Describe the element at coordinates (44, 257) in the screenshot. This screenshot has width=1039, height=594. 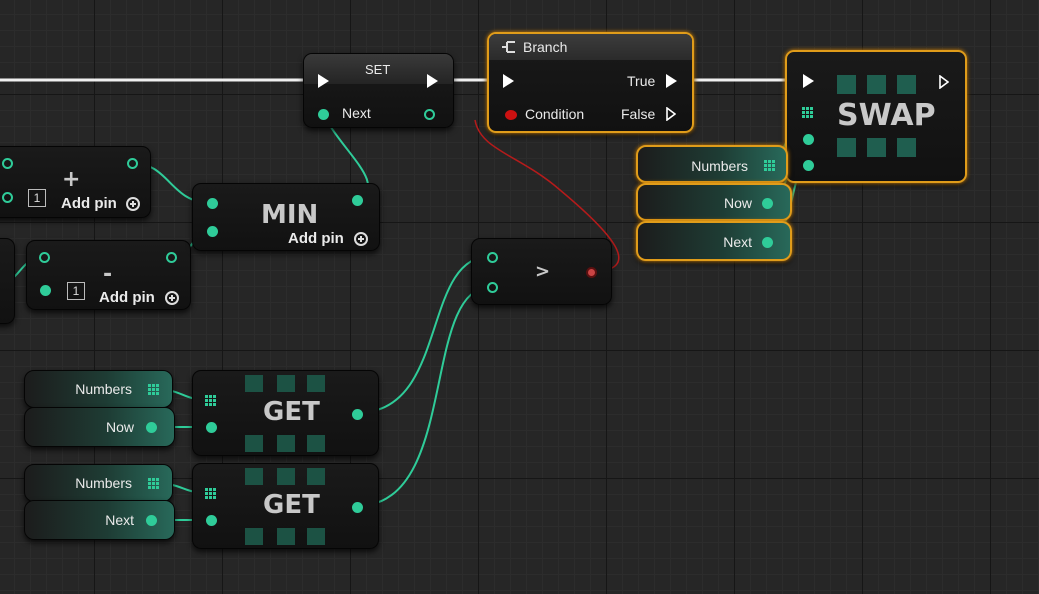
I see `subtract-input-a-pin` at that location.